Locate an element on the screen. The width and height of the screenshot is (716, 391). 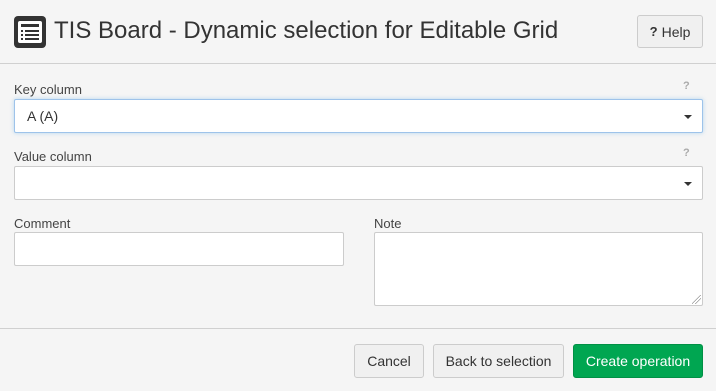
key-column-help-icon: ? is located at coordinates (686, 86).